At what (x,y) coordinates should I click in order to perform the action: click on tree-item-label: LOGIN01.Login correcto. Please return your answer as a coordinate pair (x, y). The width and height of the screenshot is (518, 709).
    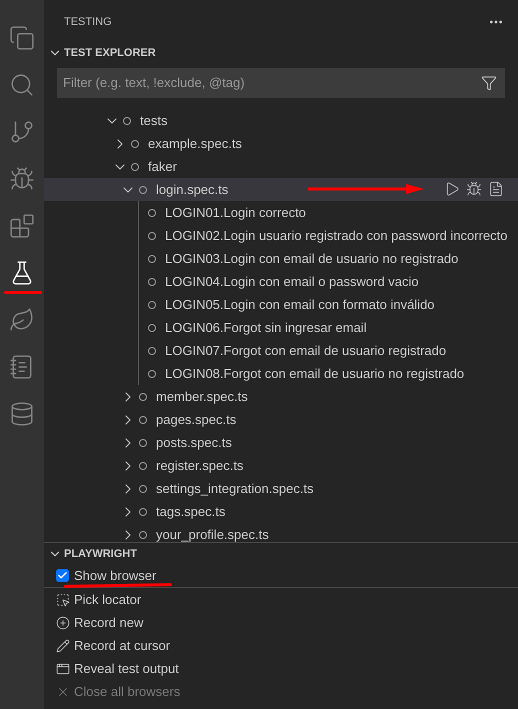
    Looking at the image, I should click on (235, 213).